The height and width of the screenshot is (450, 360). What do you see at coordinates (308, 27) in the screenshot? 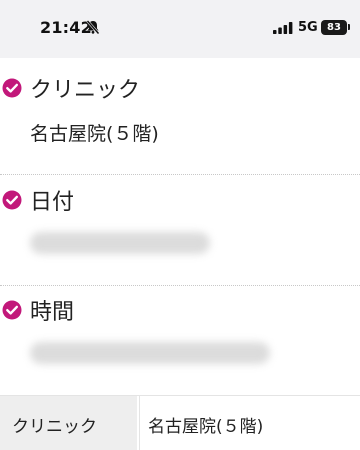
I see `network-type-label: 5G` at bounding box center [308, 27].